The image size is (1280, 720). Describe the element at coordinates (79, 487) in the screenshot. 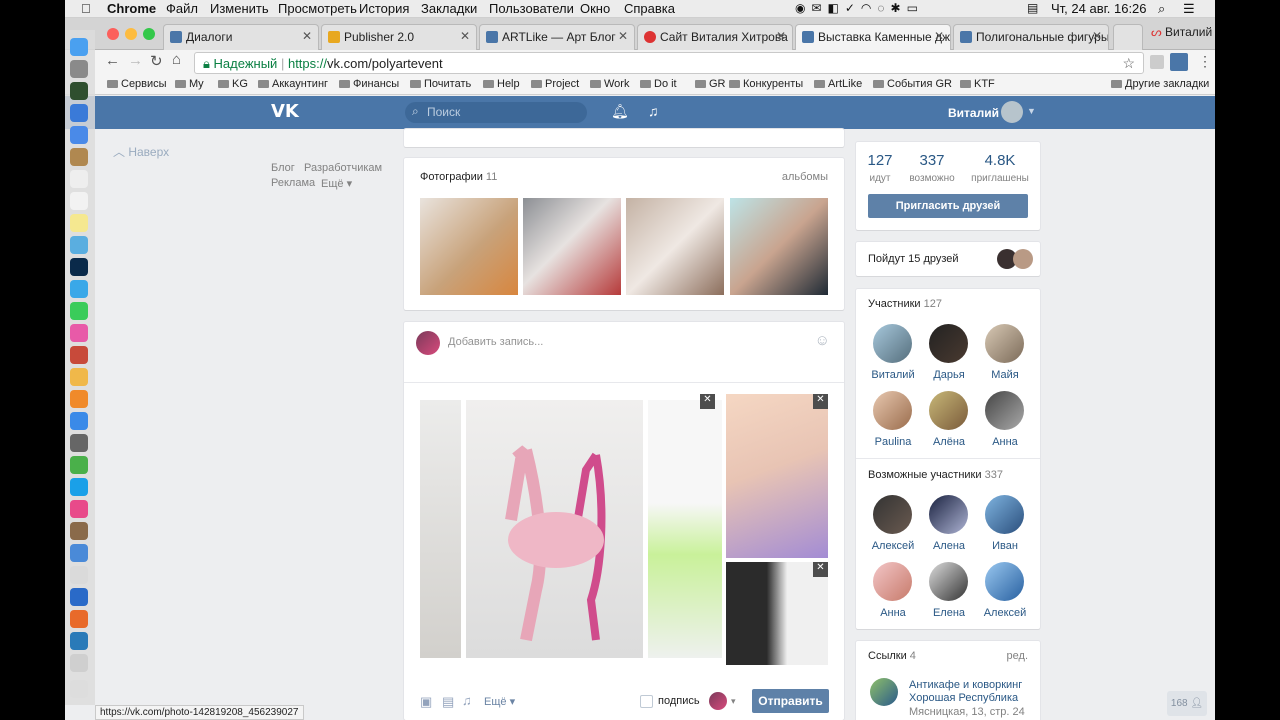

I see `skype-icon` at that location.